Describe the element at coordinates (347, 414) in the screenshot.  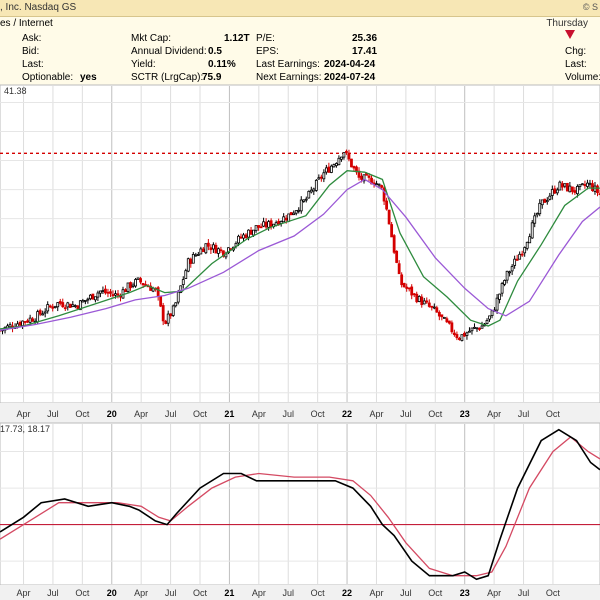
I see `x-tick-label: 22` at that location.